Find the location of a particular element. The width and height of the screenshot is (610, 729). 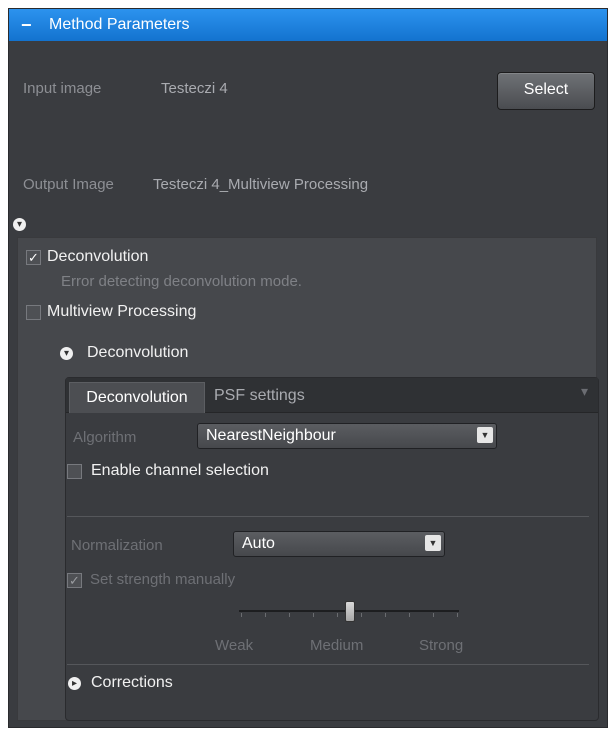

input-image-label: Input image is located at coordinates (62, 88).